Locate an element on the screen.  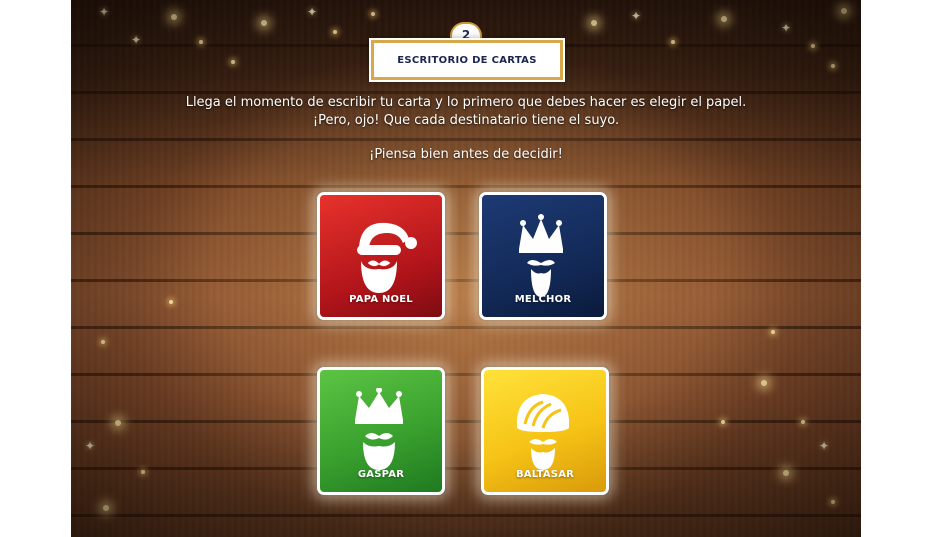
king-baltasar-icon is located at coordinates (543, 432).